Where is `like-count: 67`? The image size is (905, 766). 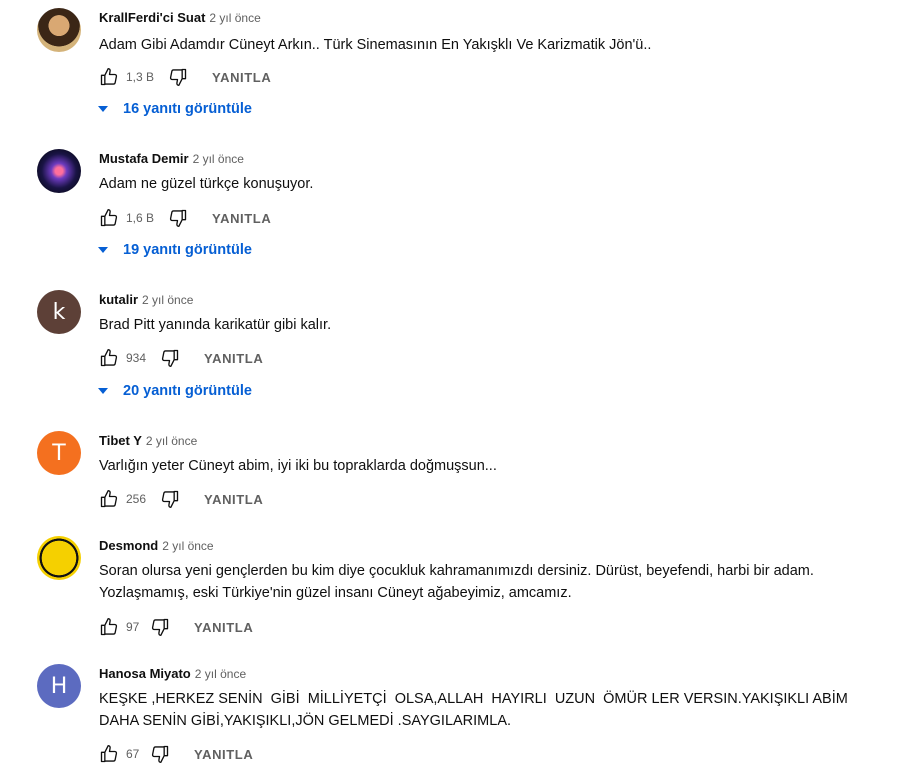
like-count: 67 is located at coordinates (133, 754).